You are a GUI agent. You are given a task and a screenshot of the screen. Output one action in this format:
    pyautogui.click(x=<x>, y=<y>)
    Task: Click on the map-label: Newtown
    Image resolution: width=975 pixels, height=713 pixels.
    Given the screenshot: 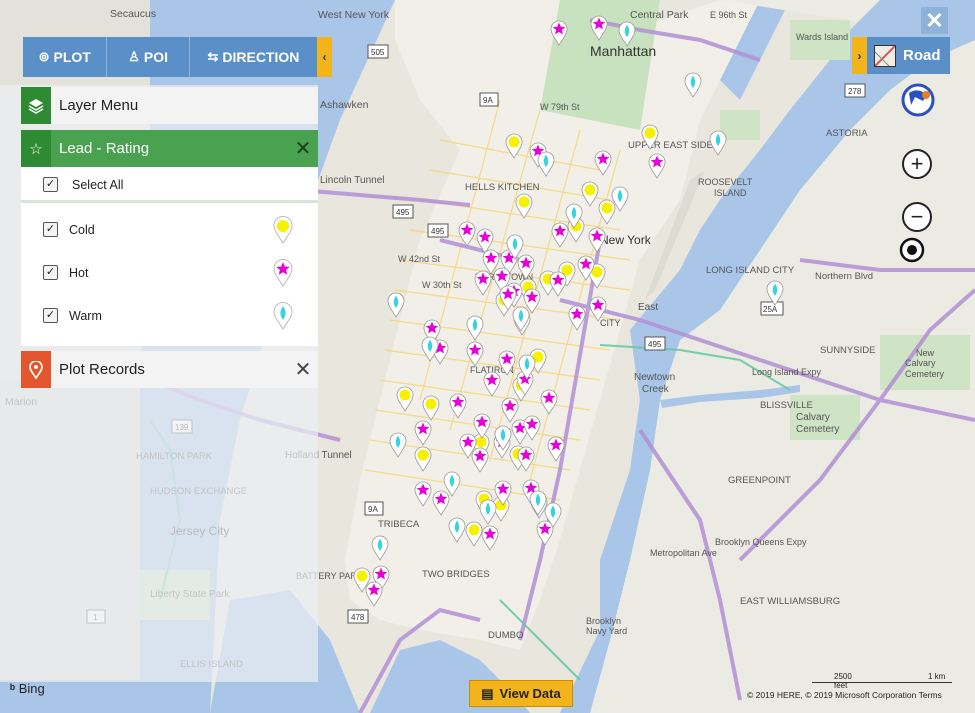 What is the action you would take?
    pyautogui.click(x=654, y=377)
    